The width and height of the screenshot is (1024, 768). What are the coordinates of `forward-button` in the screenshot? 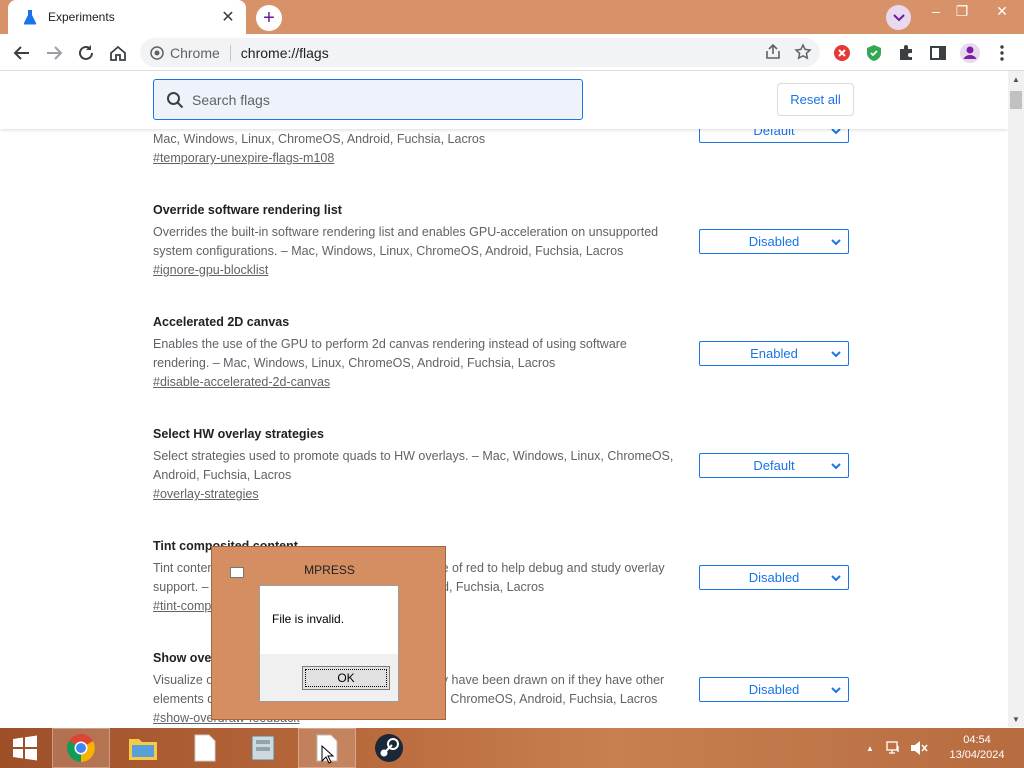 It's located at (54, 53).